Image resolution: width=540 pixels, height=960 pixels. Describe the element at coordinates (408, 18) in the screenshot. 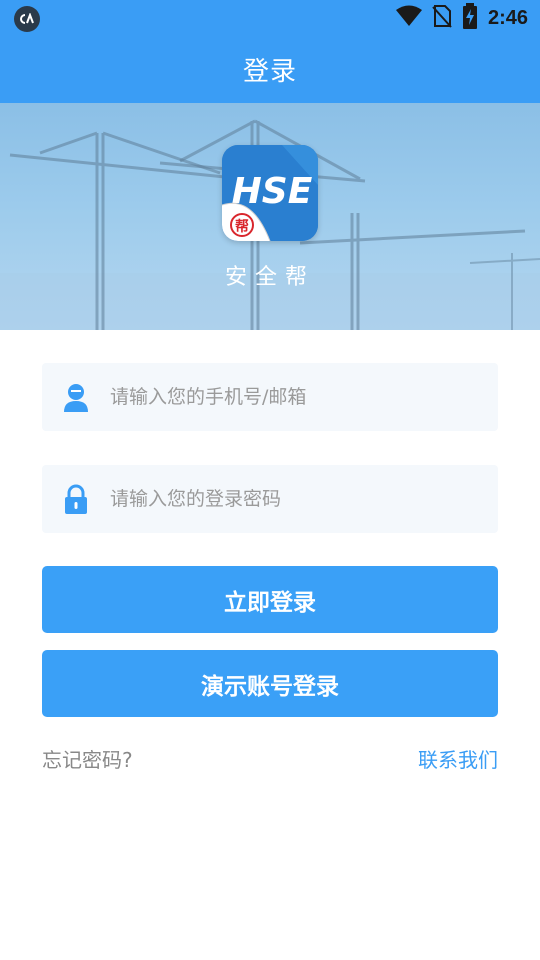

I see `wifi-icon` at that location.